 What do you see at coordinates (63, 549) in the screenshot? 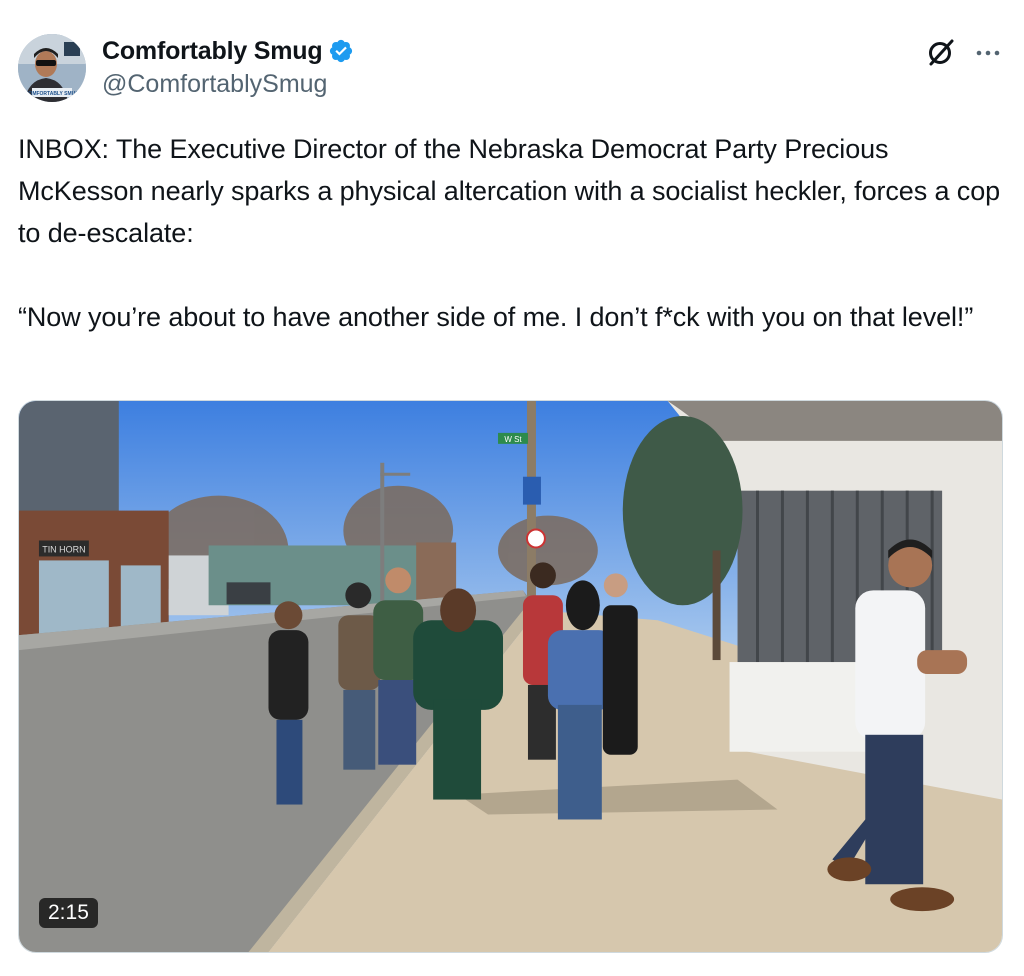
I see `store-sign: TIN HORN` at bounding box center [63, 549].